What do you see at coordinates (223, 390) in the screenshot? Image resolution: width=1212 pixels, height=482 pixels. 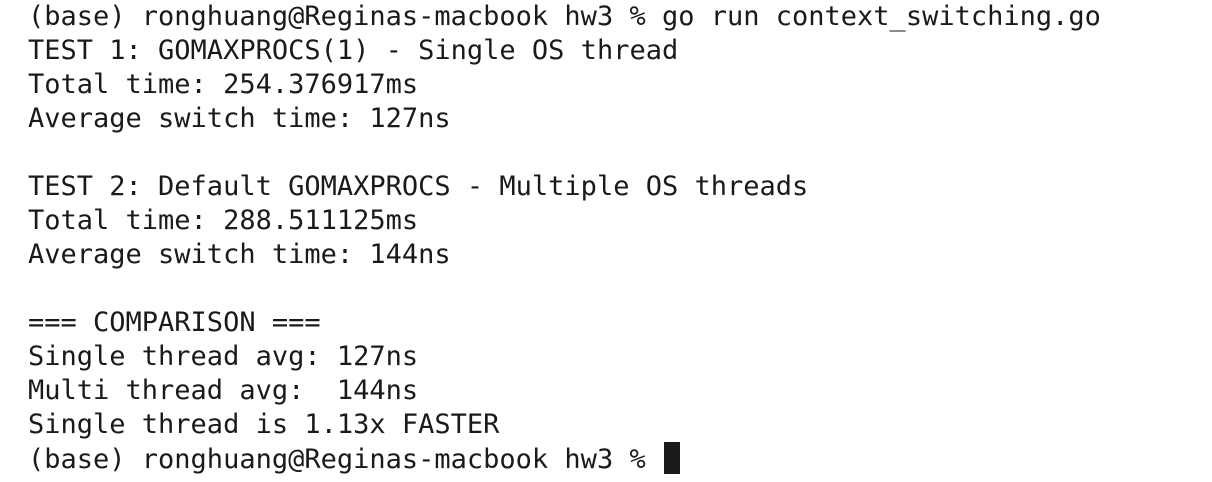 I see `comparison-multi-avg: Multi thread avg: 144ns` at bounding box center [223, 390].